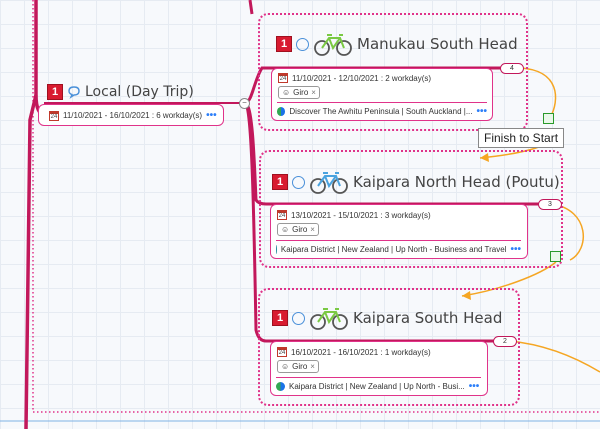 This screenshot has height=429, width=600. Describe the element at coordinates (550, 204) in the screenshot. I see `subtopic-count-badge: 3` at that location.